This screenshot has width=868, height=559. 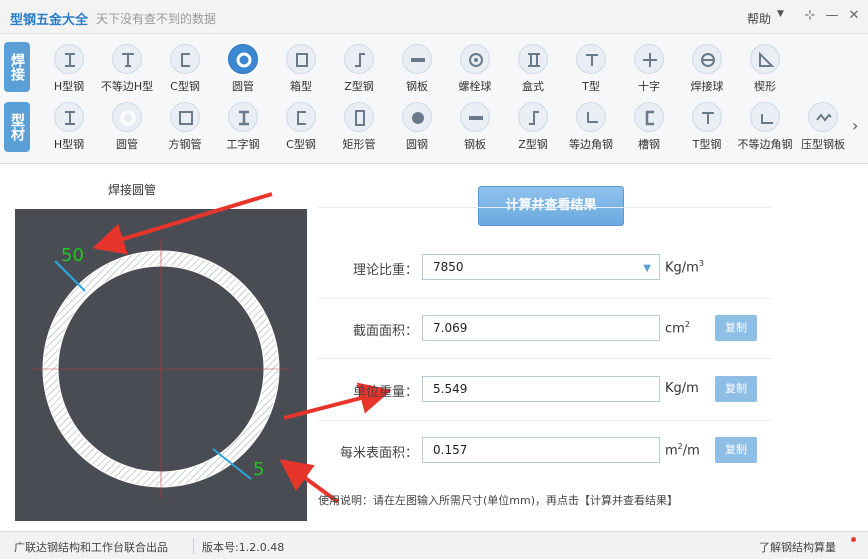 I want to click on area-label: 截面面积：, so click(x=385, y=331).